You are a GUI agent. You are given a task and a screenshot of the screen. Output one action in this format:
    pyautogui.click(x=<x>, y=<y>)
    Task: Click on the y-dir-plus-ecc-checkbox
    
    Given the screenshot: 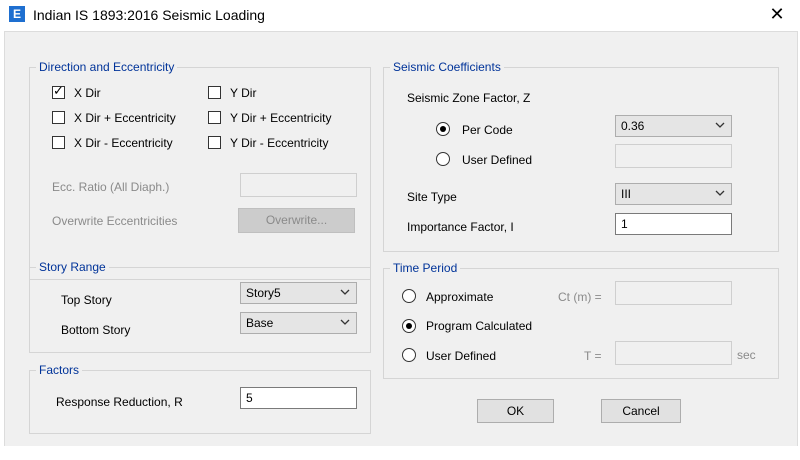 What is the action you would take?
    pyautogui.click(x=214, y=117)
    